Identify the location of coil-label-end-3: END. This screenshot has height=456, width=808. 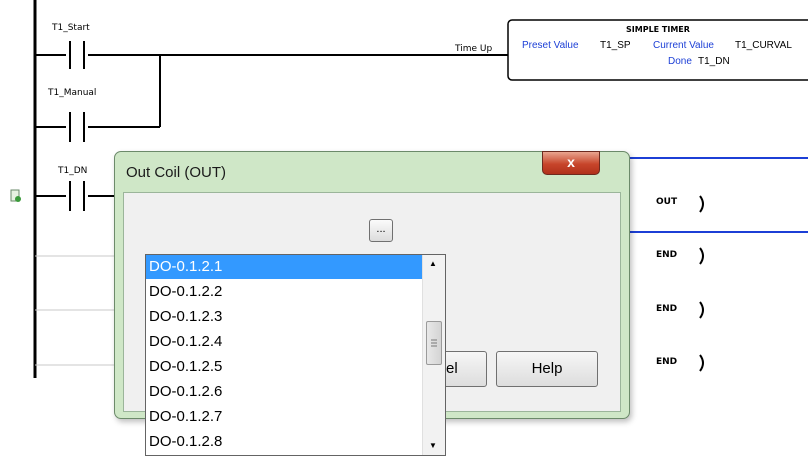
(667, 362).